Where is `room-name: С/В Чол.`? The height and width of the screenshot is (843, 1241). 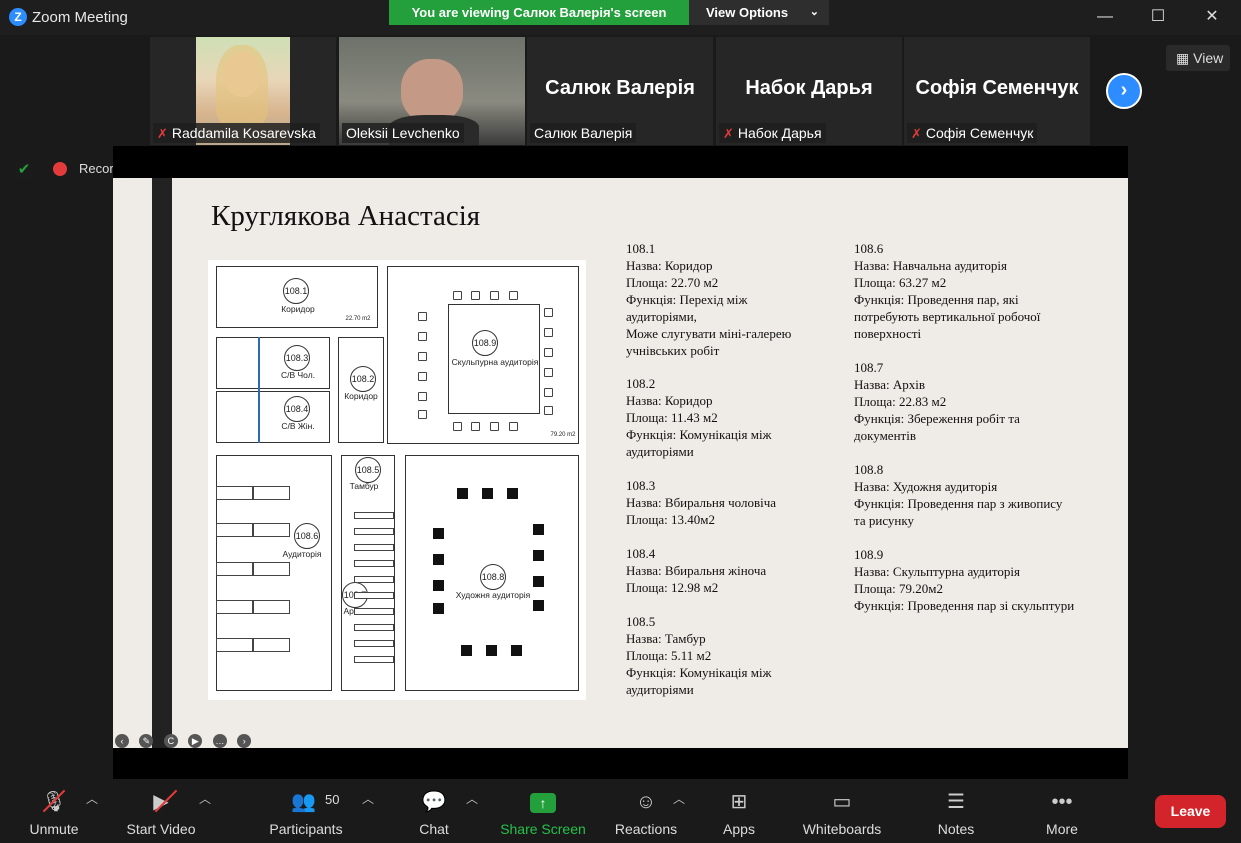 room-name: С/В Чол. is located at coordinates (298, 375).